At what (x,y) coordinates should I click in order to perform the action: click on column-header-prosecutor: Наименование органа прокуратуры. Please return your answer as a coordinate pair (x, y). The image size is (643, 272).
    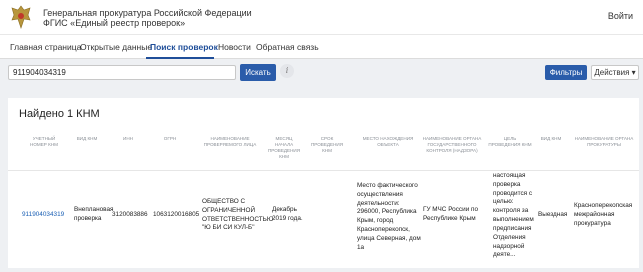
    Looking at the image, I should click on (604, 141).